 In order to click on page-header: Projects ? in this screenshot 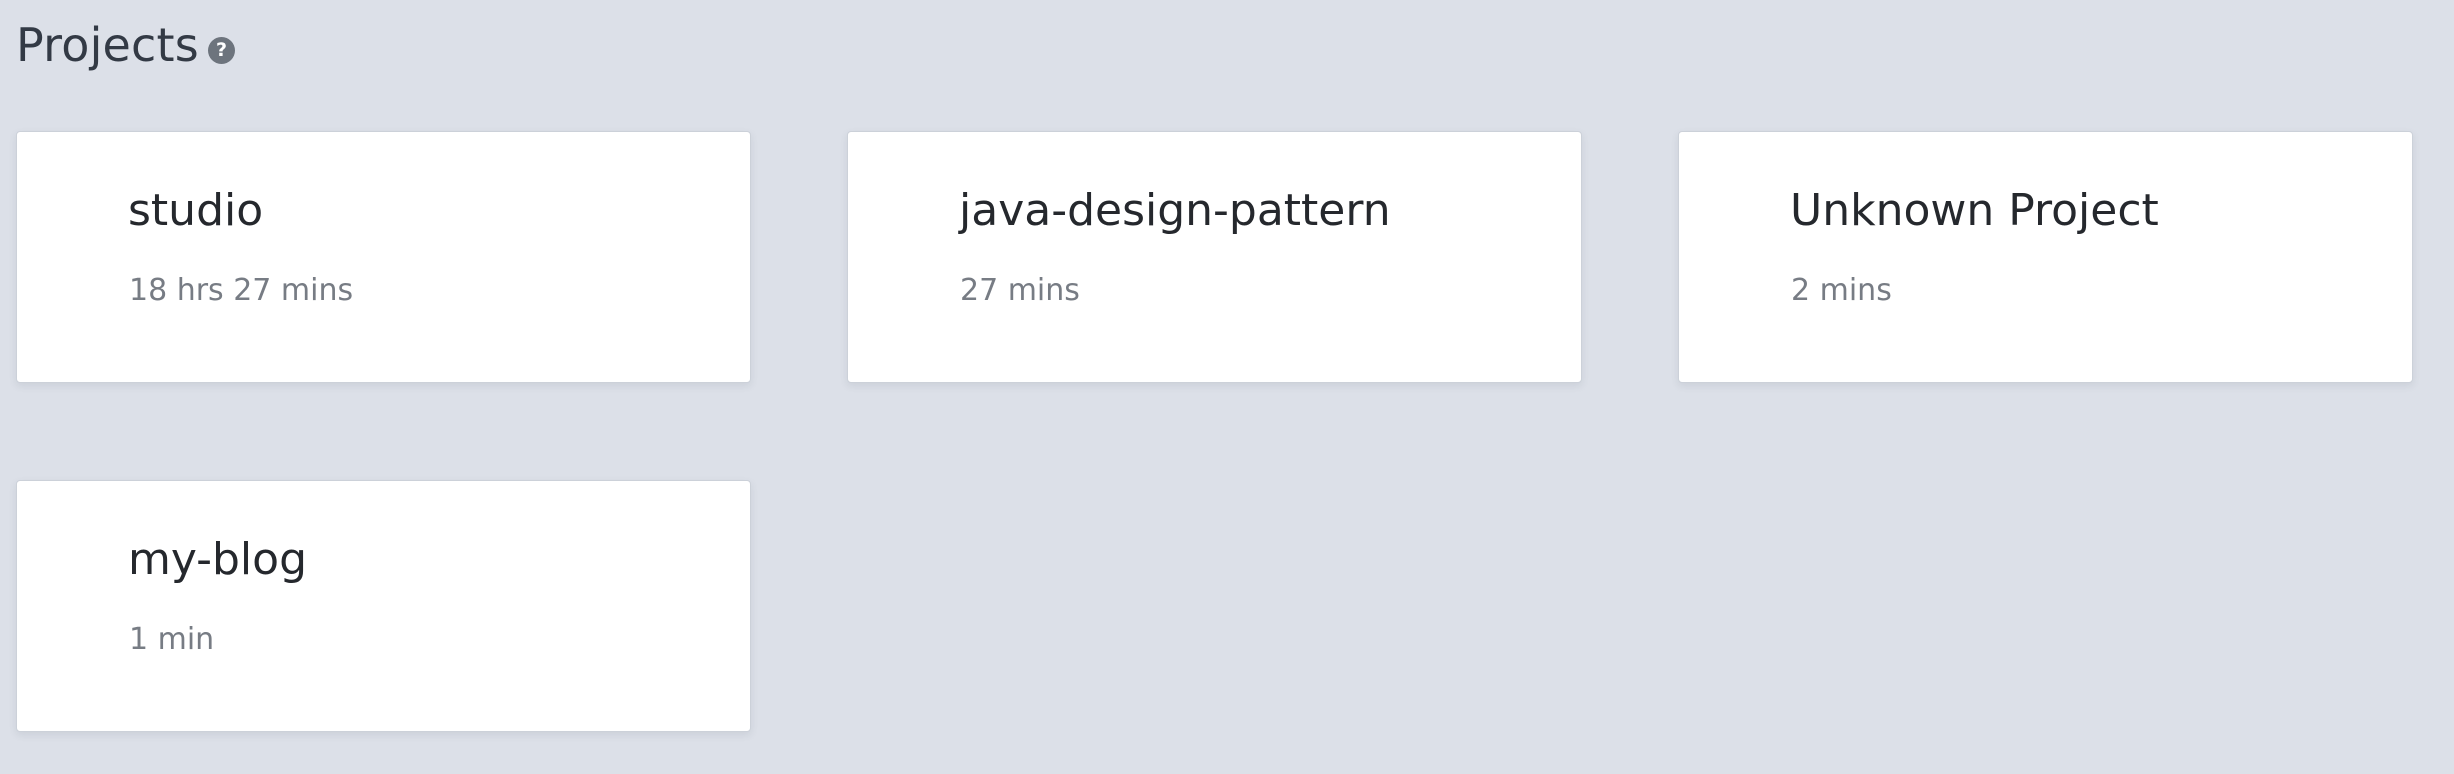, I will do `click(125, 45)`.